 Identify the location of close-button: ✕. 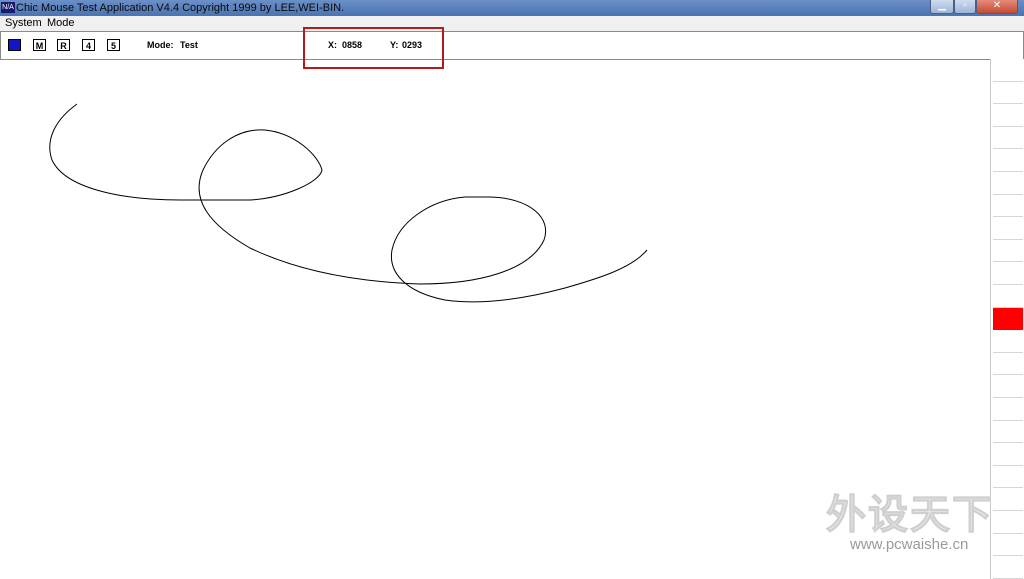
(997, 7).